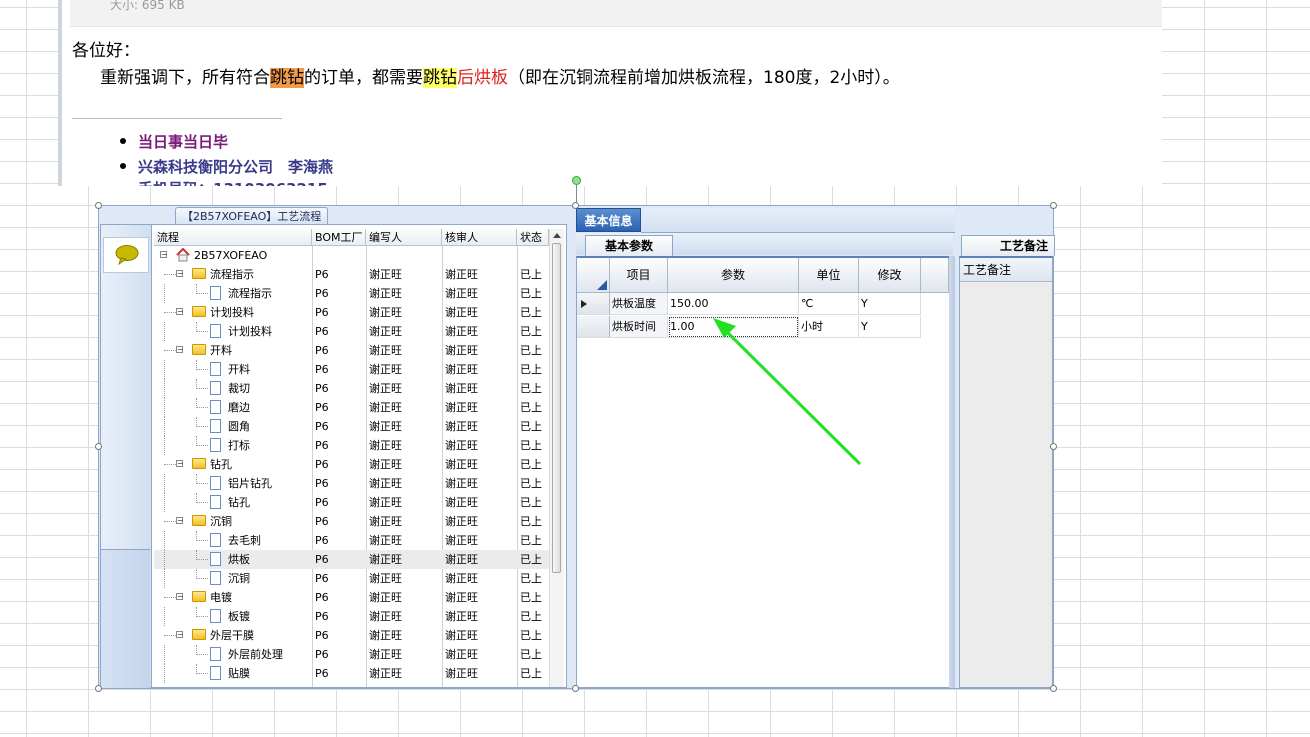  I want to click on tree-cell: 磨边, so click(233, 407).